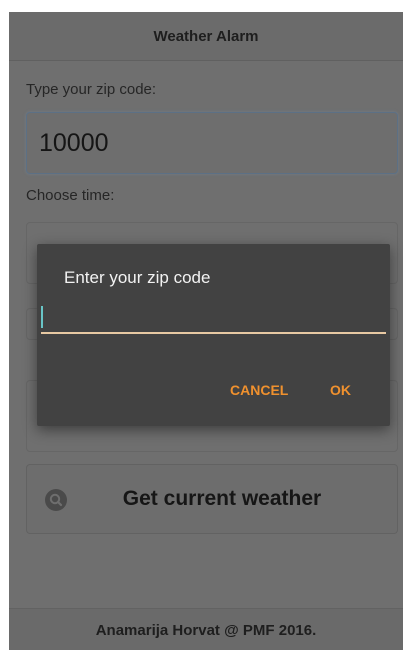 This screenshot has width=413, height=650. Describe the element at coordinates (70, 195) in the screenshot. I see `time-label: Choose time:` at that location.